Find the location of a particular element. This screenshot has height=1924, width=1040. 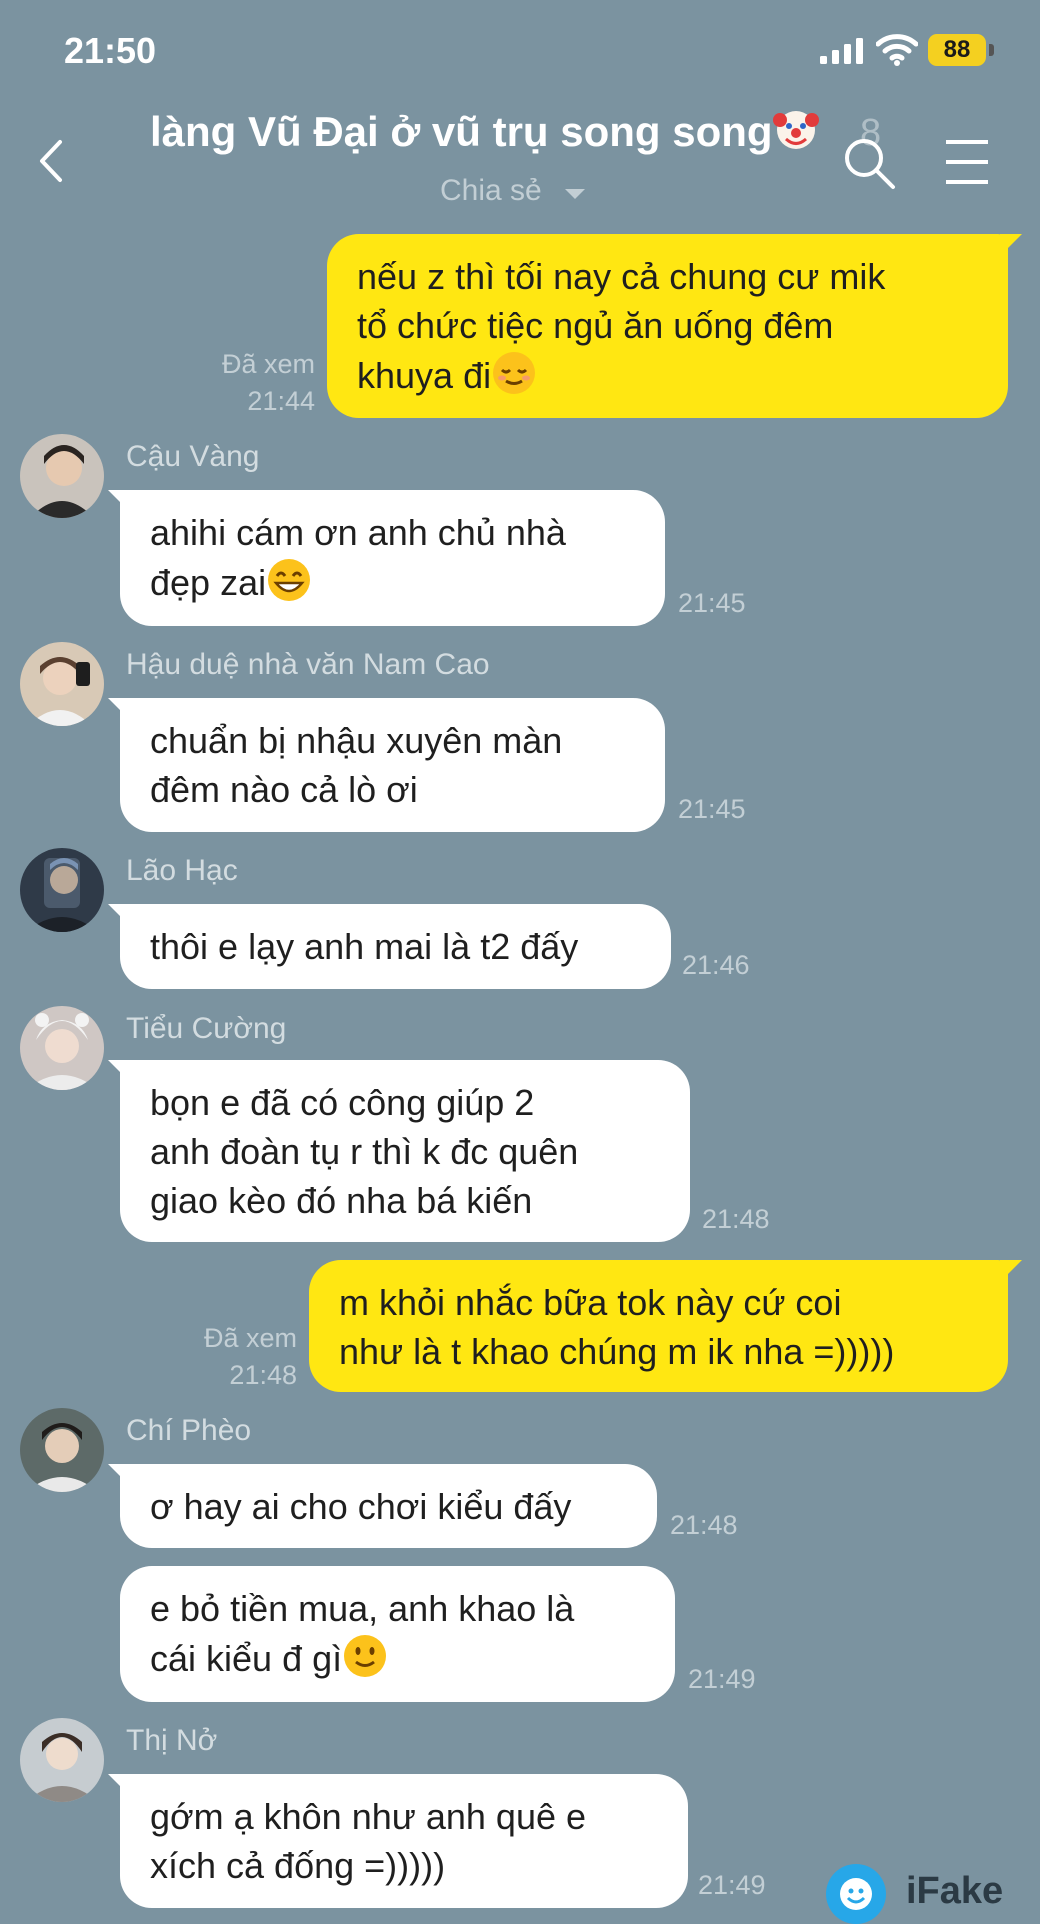

share-dropdown: Chia sẻ is located at coordinates (491, 191).